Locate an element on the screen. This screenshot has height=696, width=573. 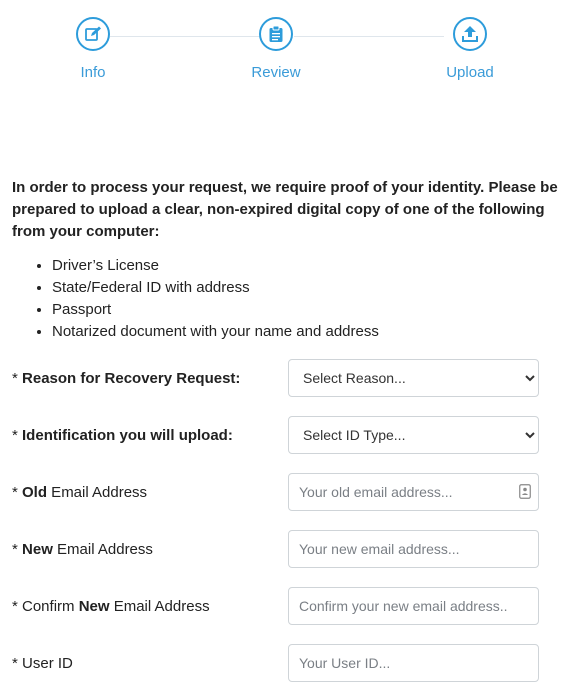
step-label: Upload is located at coordinates (470, 72).